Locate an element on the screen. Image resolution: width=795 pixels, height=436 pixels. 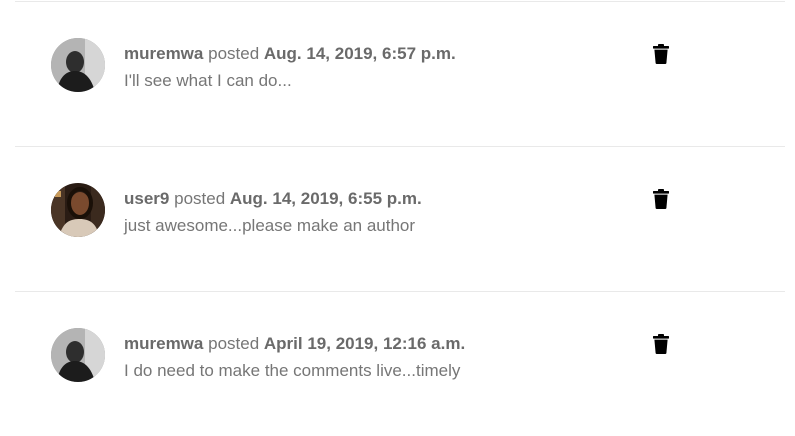
comment-date: Aug. 14, 2019, 6:55 p.m. is located at coordinates (325, 198).